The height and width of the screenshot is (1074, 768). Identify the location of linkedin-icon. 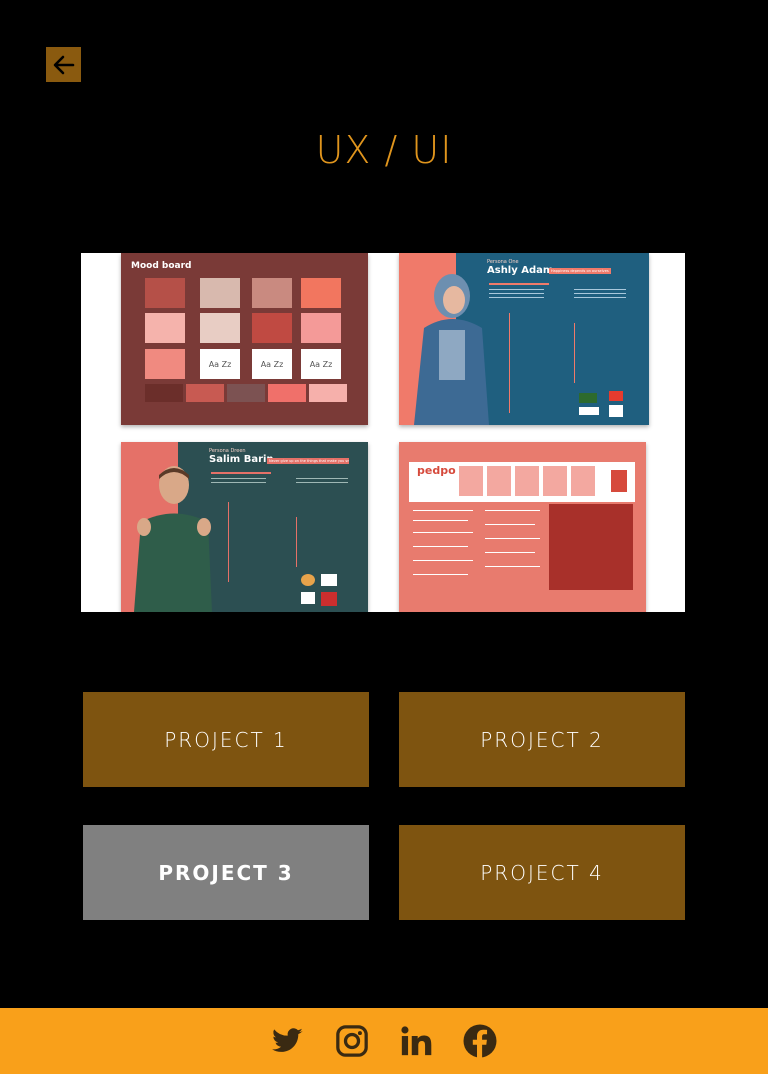
(416, 1041).